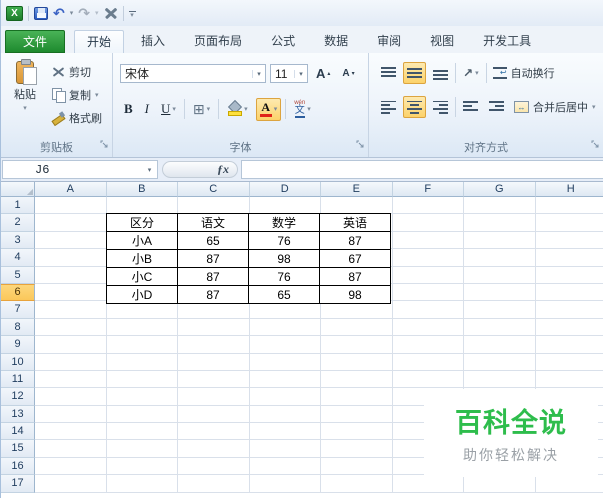 The width and height of the screenshot is (603, 498). Describe the element at coordinates (477, 73) in the screenshot. I see `orientation-dropdown-icon: ▾` at that location.